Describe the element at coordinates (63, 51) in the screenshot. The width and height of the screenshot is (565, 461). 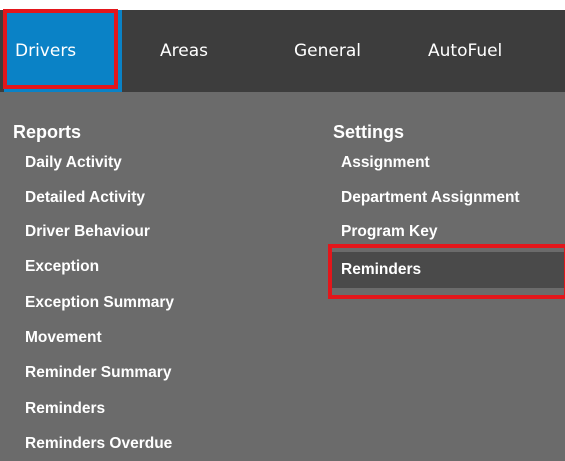
I see `tab-drivers: Drivers` at that location.